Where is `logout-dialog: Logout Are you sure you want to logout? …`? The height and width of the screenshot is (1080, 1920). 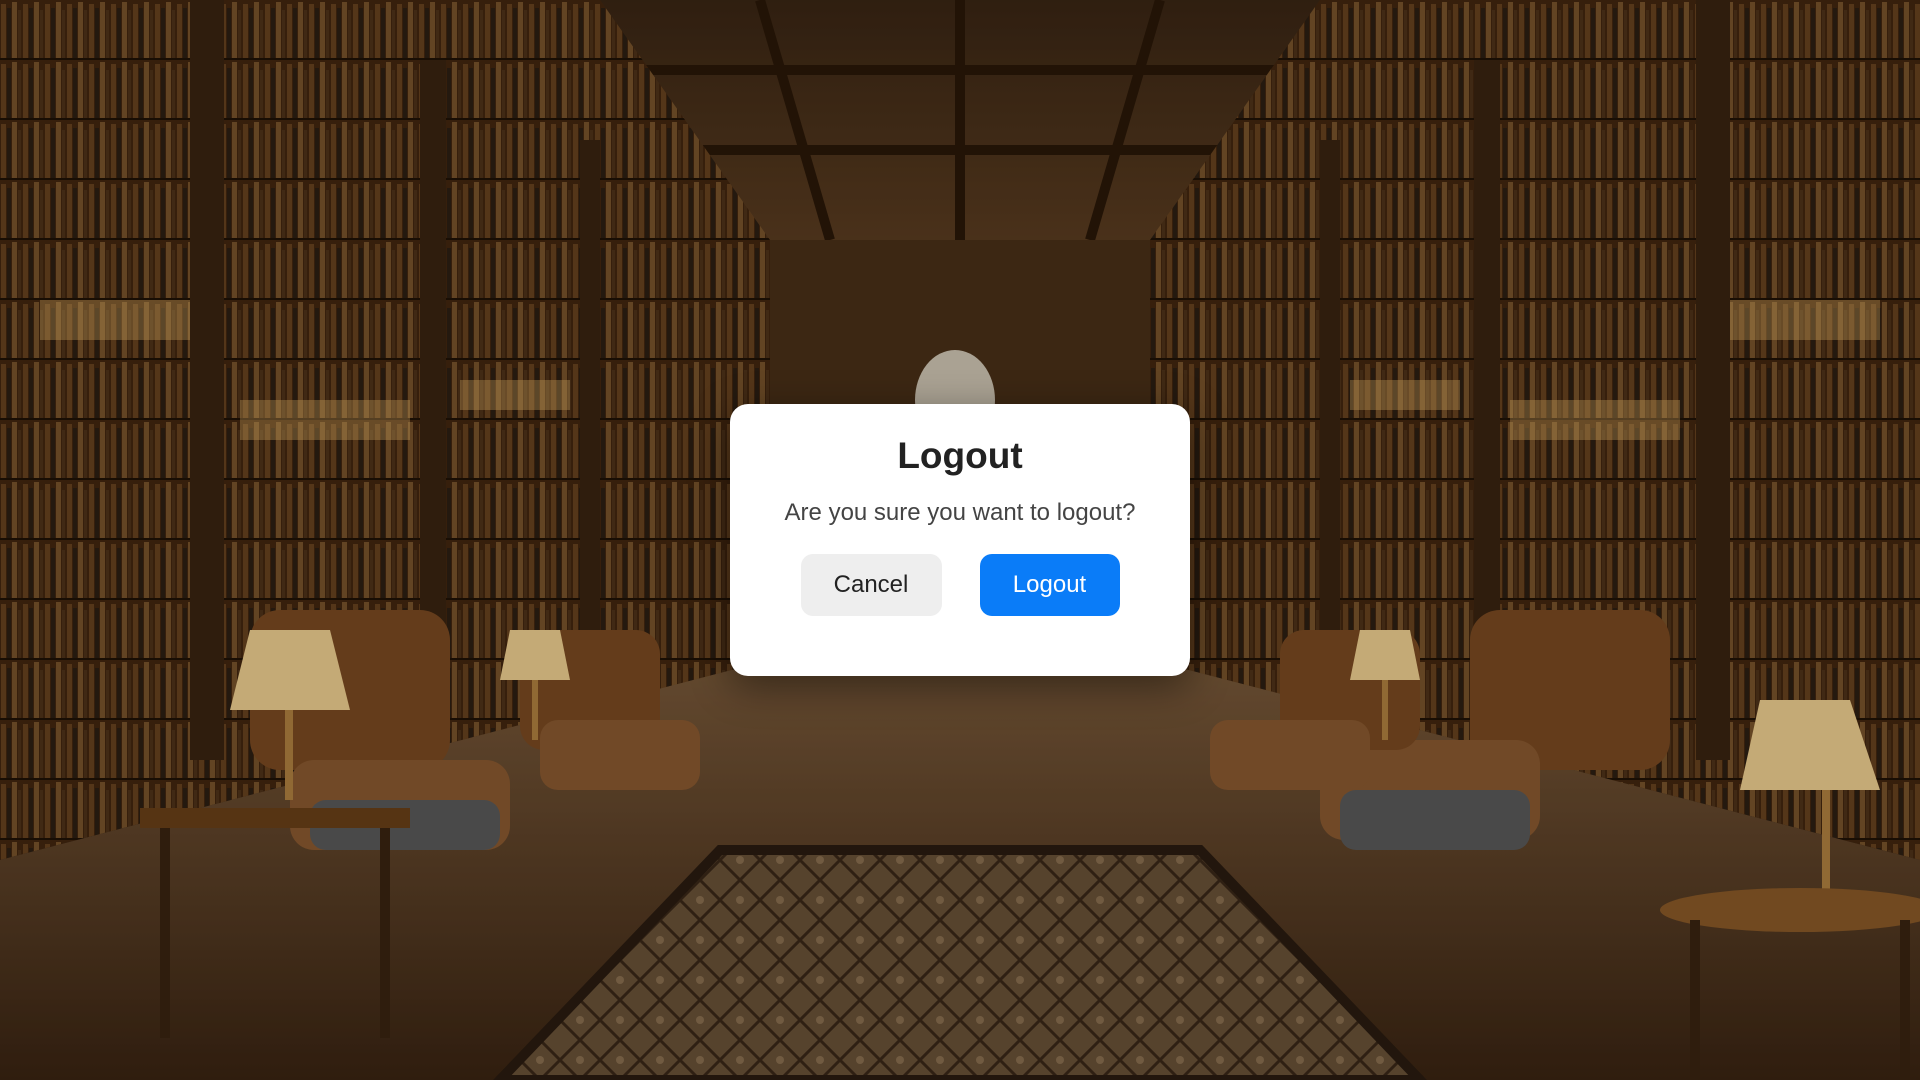
logout-dialog: Logout Are you sure you want to logout? … is located at coordinates (960, 540).